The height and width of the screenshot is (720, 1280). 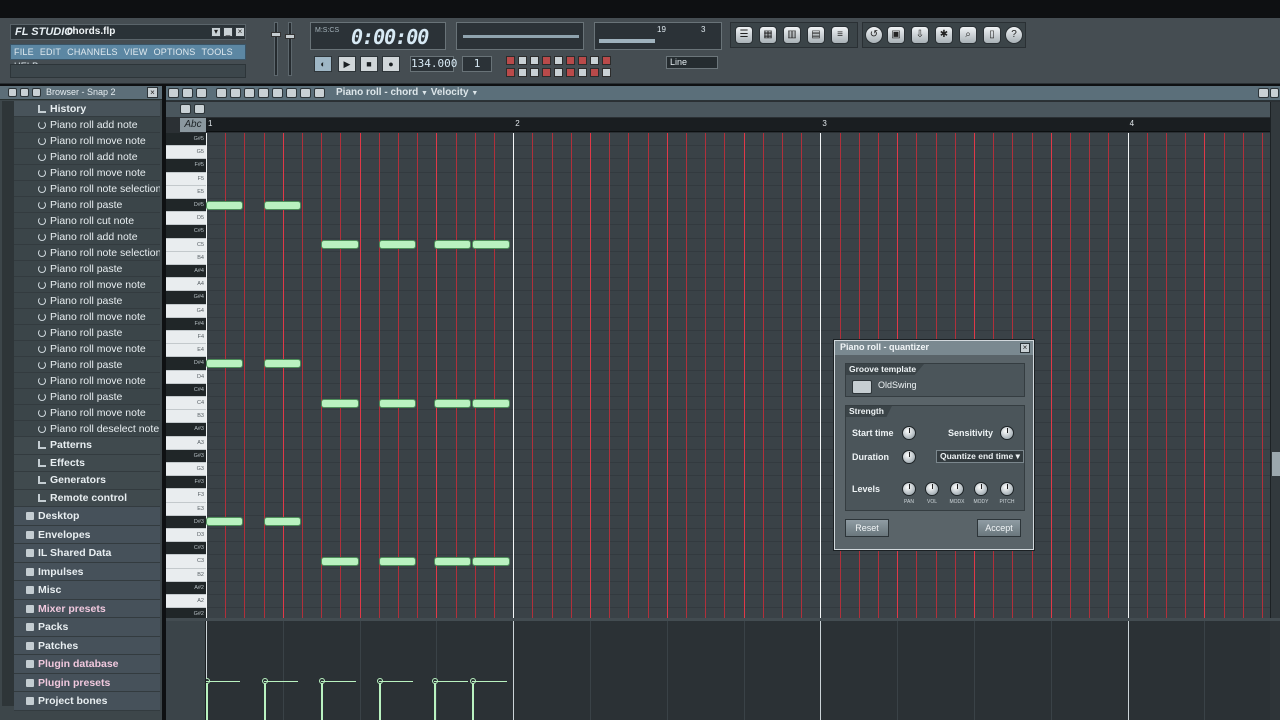 What do you see at coordinates (216, 32) in the screenshot?
I see `dropdown-icon: ▾` at bounding box center [216, 32].